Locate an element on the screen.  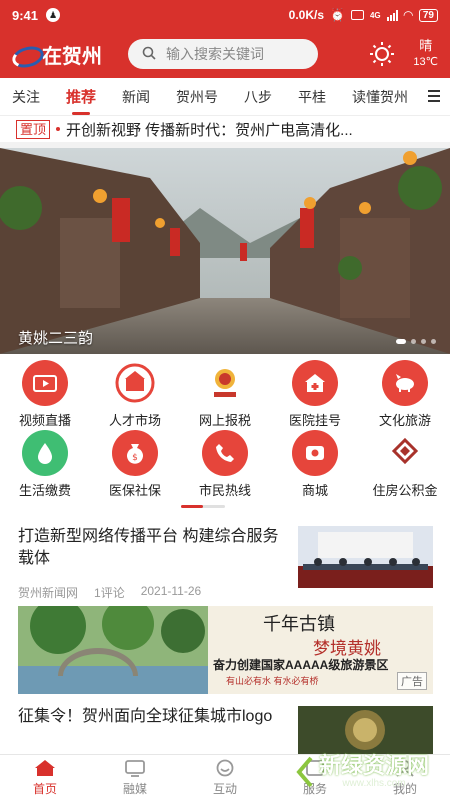
service-utility-payment: 生活缴费 is located at coordinates (45, 465).